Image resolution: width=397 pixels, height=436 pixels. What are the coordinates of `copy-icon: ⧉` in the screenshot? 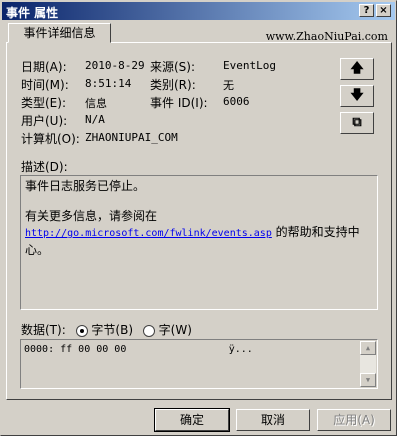 It's located at (357, 122).